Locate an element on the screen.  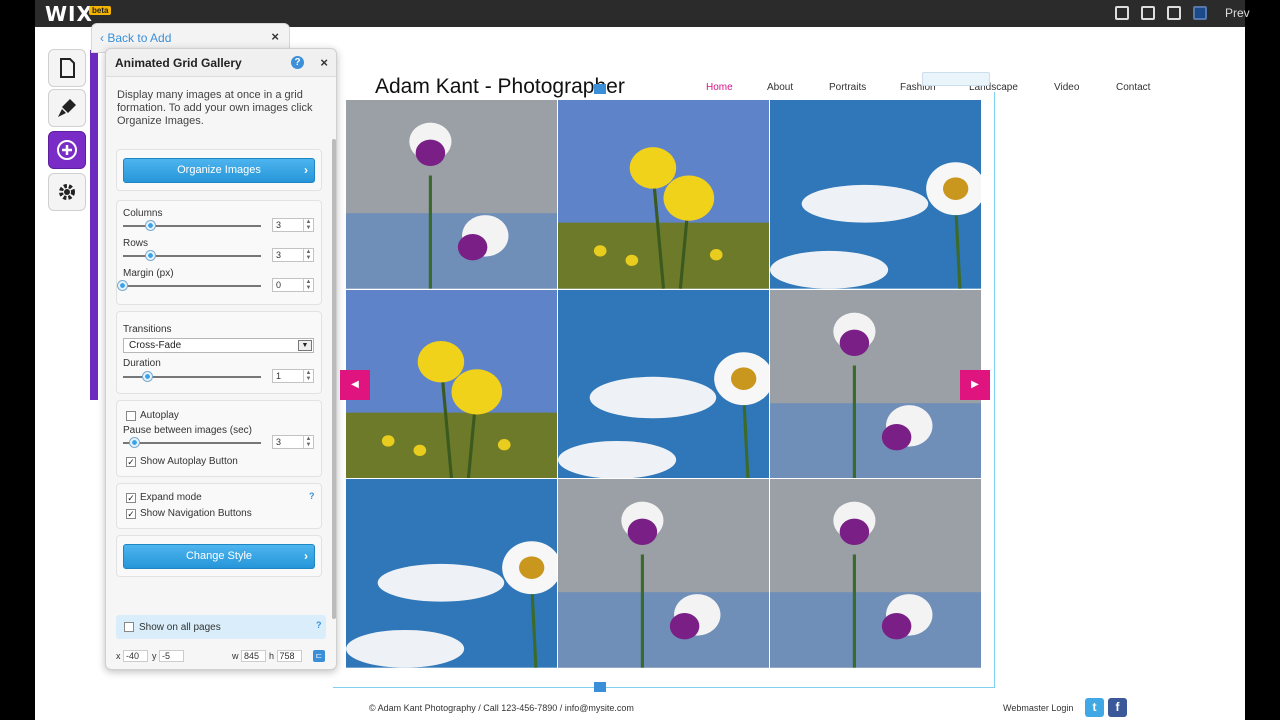
columns-stepper: 3 ▲ ▼ is located at coordinates (293, 225).